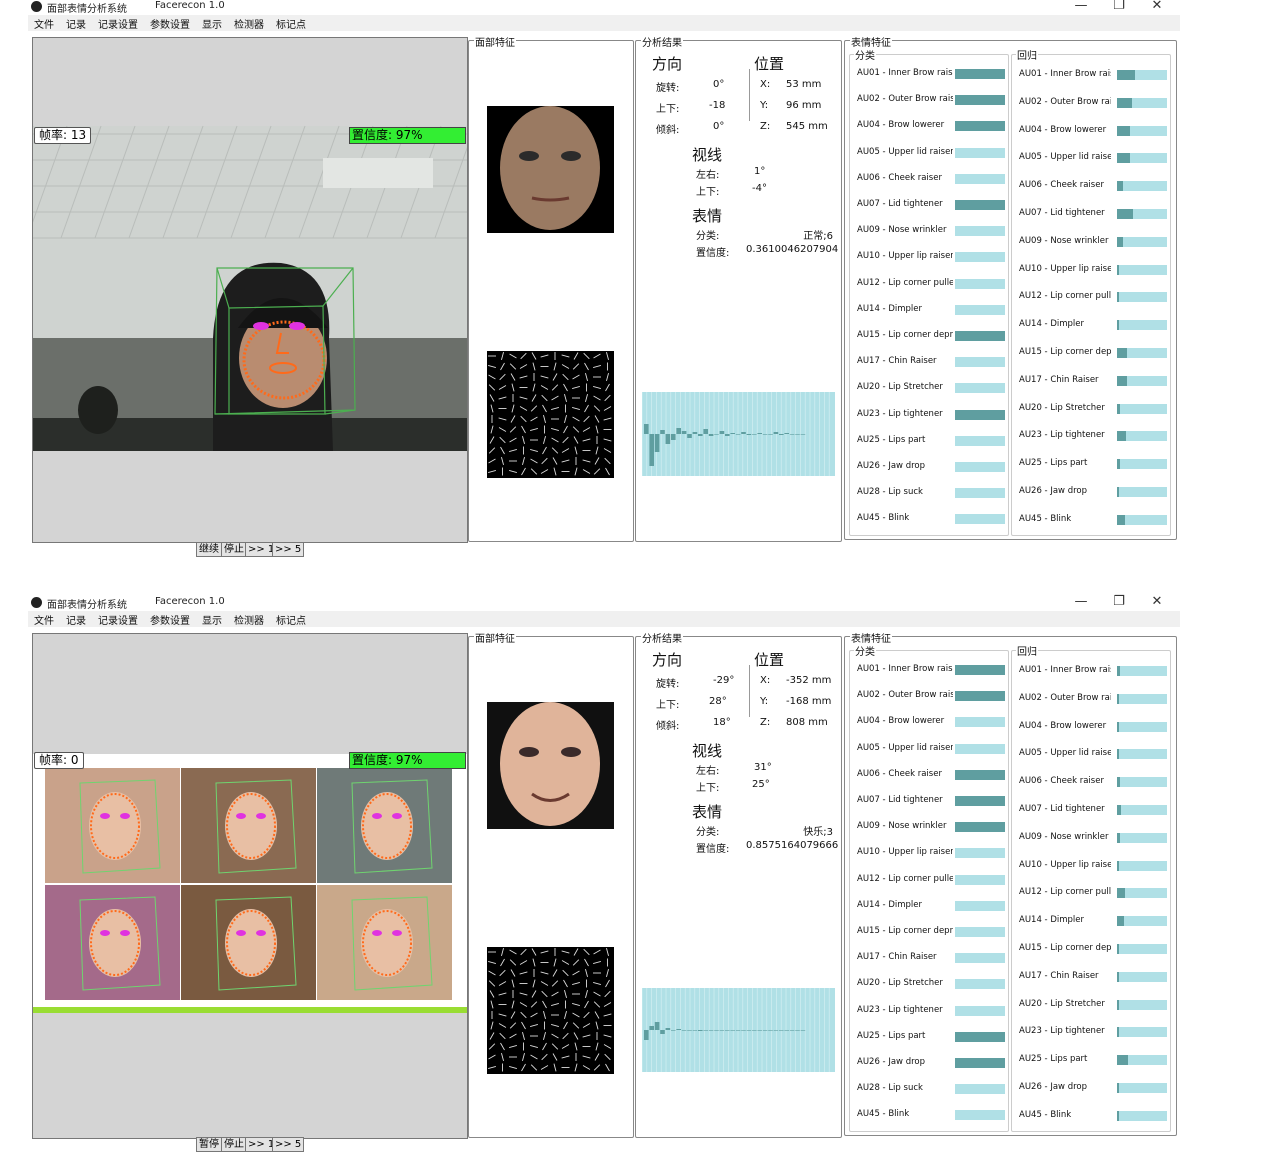  I want to click on au-label: AU45 - Blink, so click(1045, 1114).